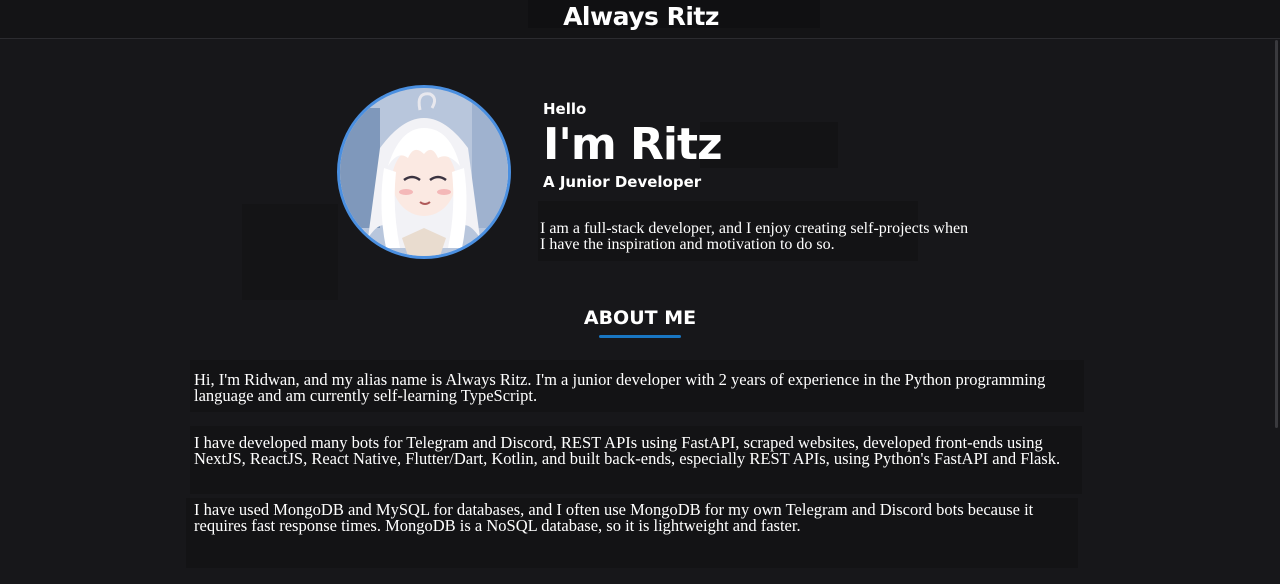 The width and height of the screenshot is (1280, 584). I want to click on page-scrollbar, so click(1276, 234).